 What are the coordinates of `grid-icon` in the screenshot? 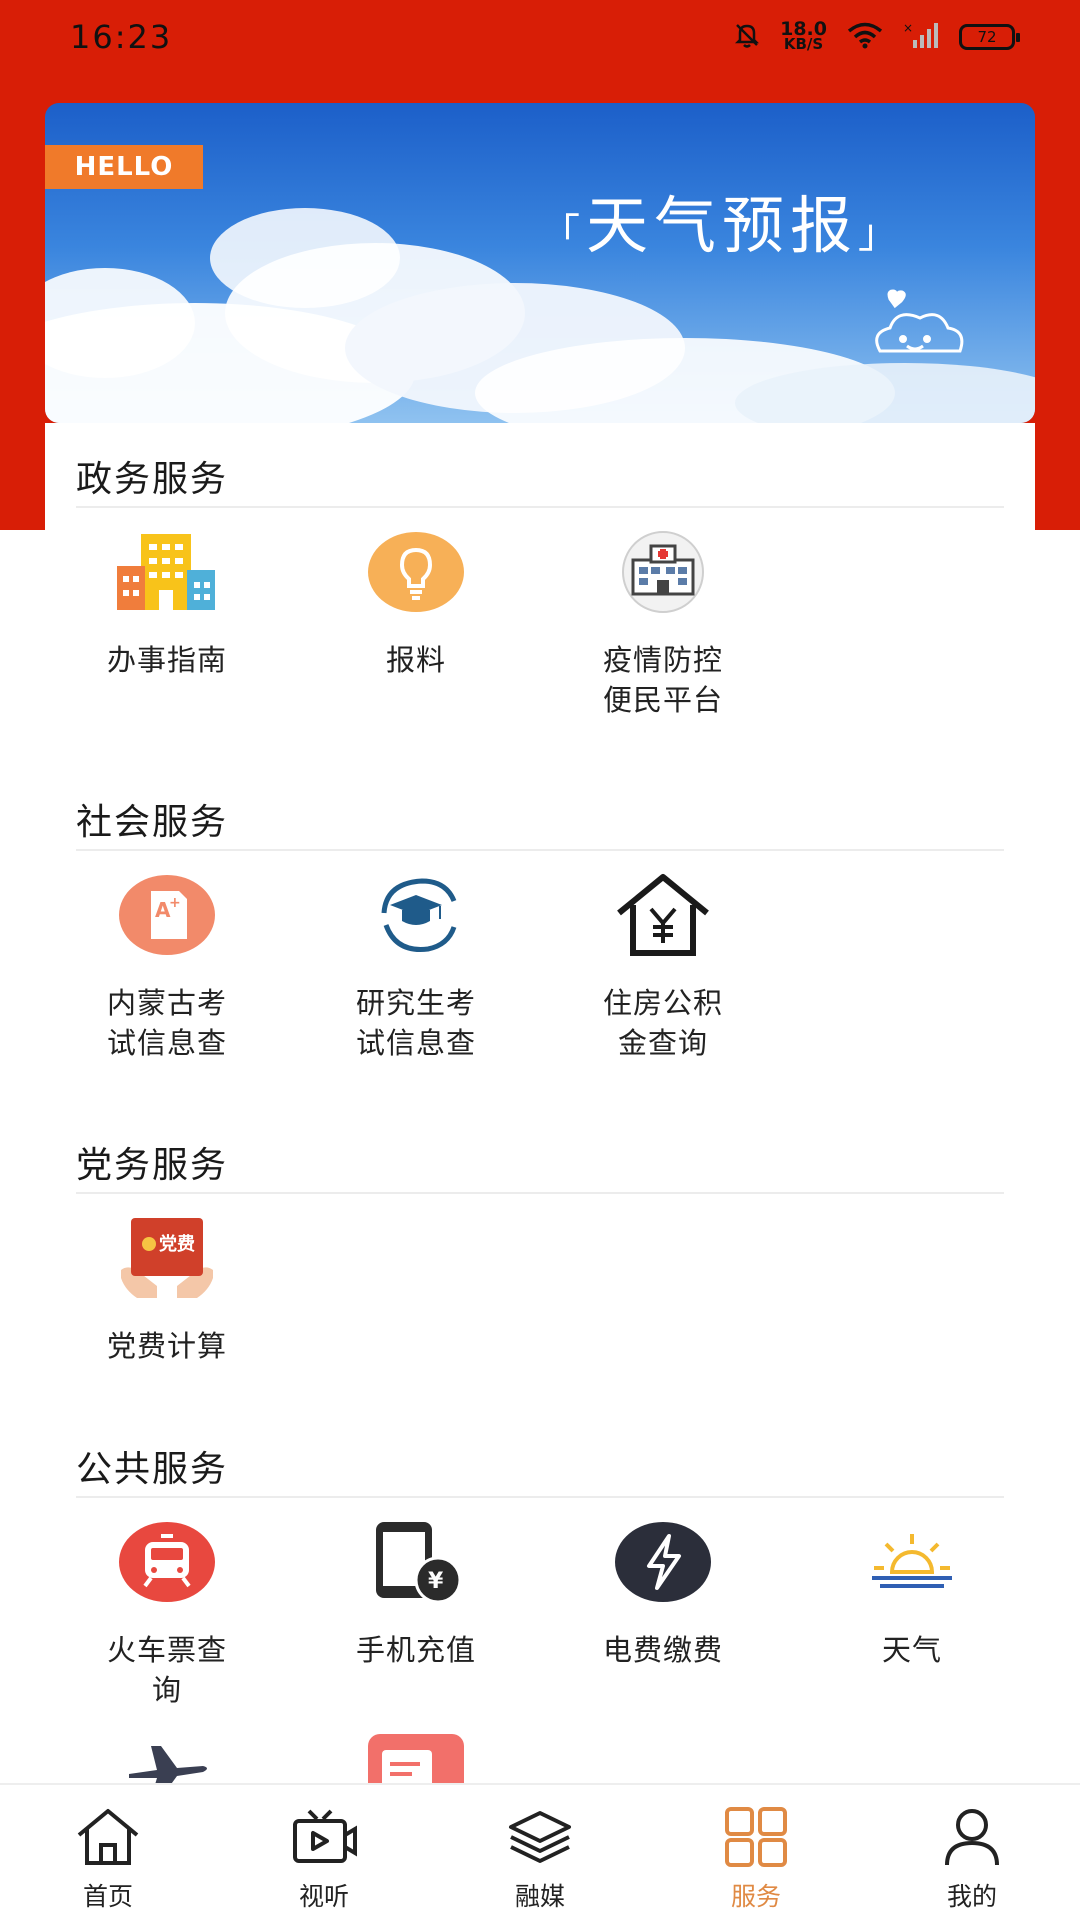 It's located at (756, 1837).